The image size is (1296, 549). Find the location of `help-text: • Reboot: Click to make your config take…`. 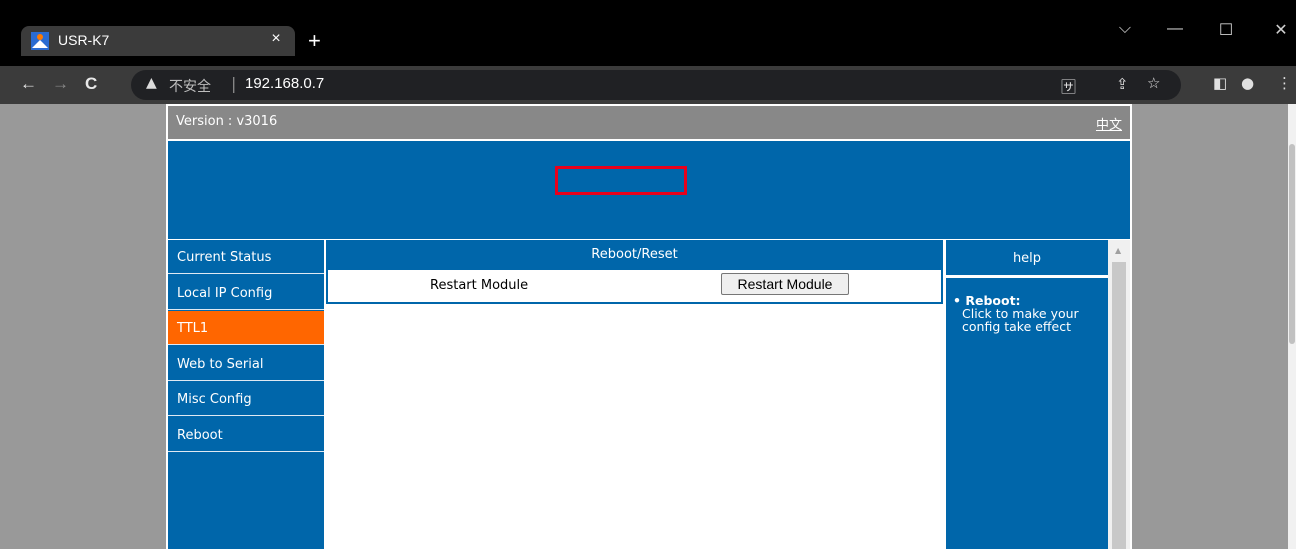

help-text: • Reboot: Click to make your config take… is located at coordinates (1028, 313).